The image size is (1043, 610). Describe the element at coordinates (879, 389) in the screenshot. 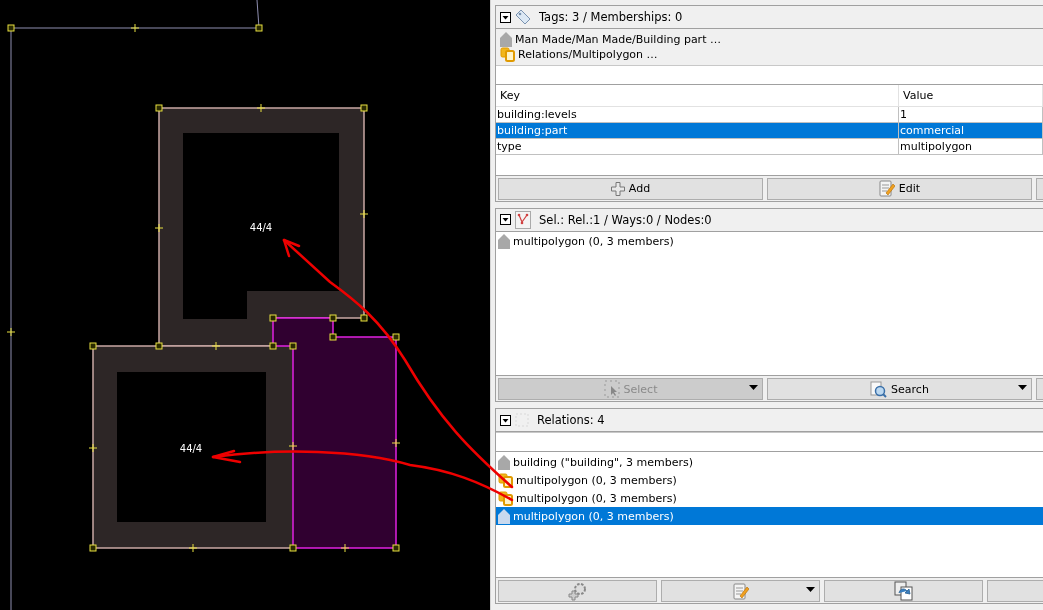

I see `search-icon` at that location.